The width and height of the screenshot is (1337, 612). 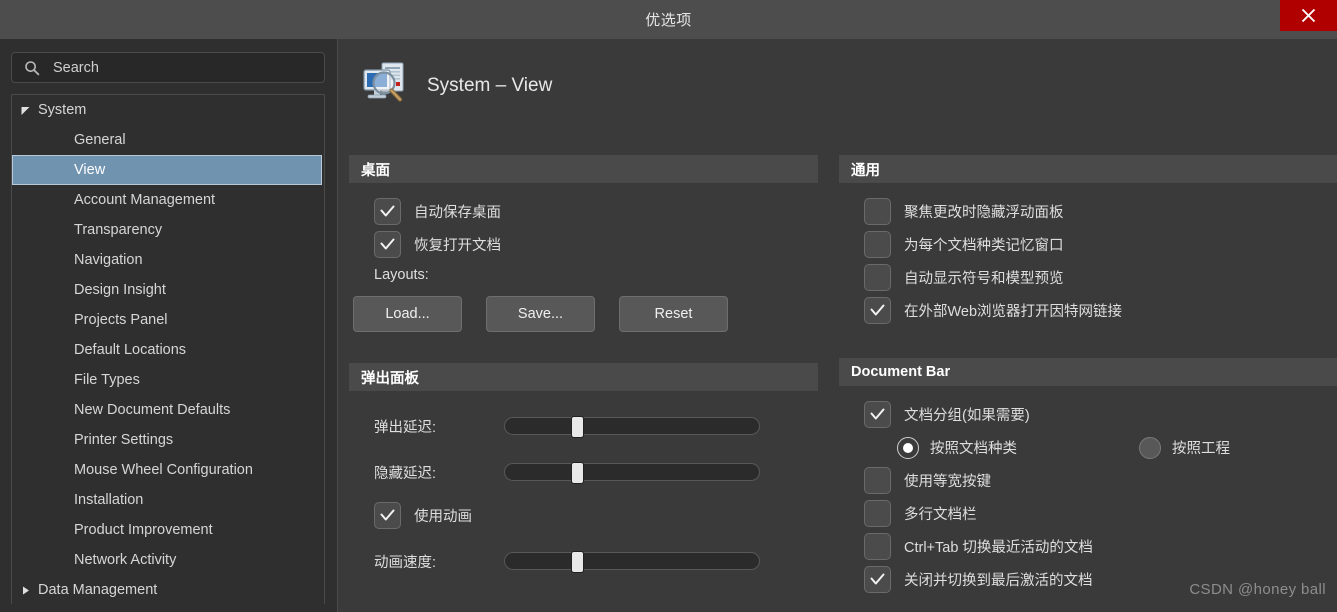 What do you see at coordinates (168, 230) in the screenshot?
I see `sidebar-item-transparency: Transparency` at bounding box center [168, 230].